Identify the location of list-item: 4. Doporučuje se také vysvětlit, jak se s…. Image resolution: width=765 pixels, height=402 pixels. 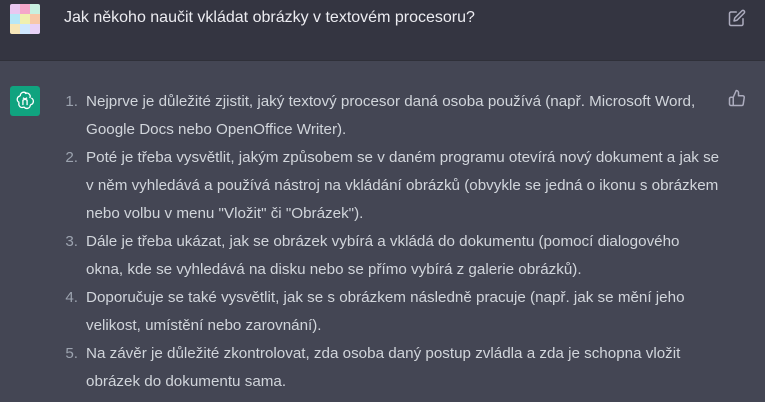
(390, 312).